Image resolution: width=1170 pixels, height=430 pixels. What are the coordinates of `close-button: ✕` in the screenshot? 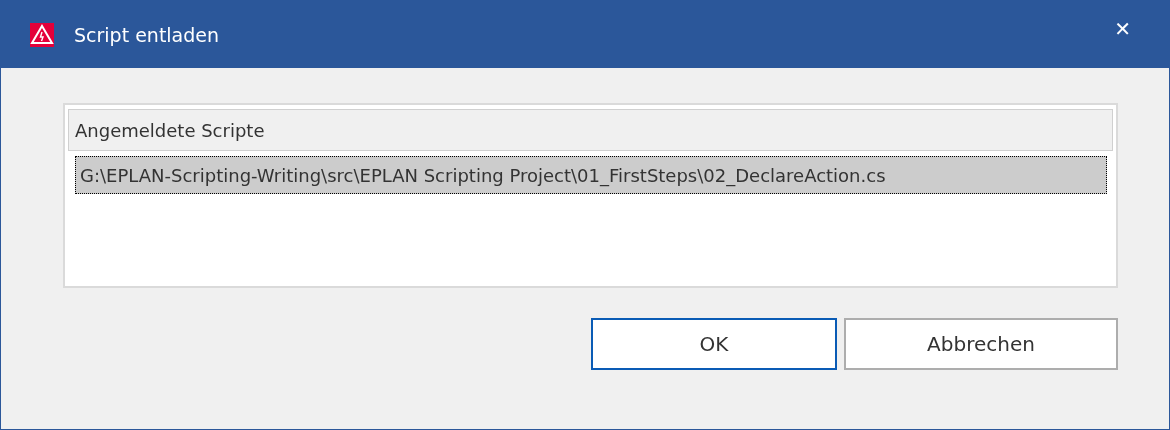 It's located at (1122, 29).